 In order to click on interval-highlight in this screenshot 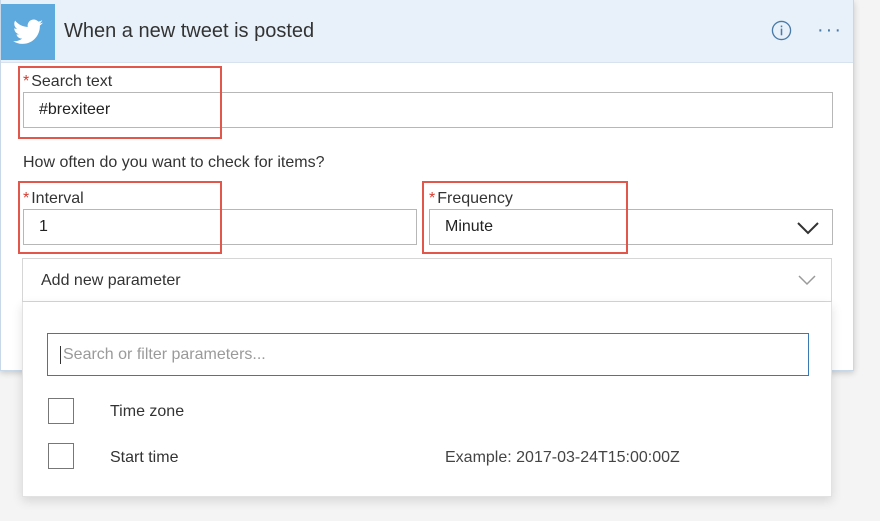, I will do `click(120, 217)`.